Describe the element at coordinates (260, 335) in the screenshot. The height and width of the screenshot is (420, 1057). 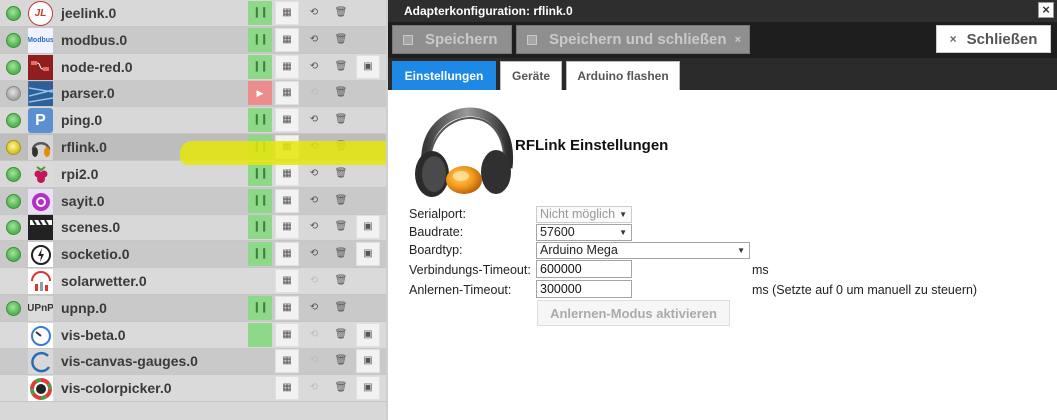
I see `pause-button` at that location.